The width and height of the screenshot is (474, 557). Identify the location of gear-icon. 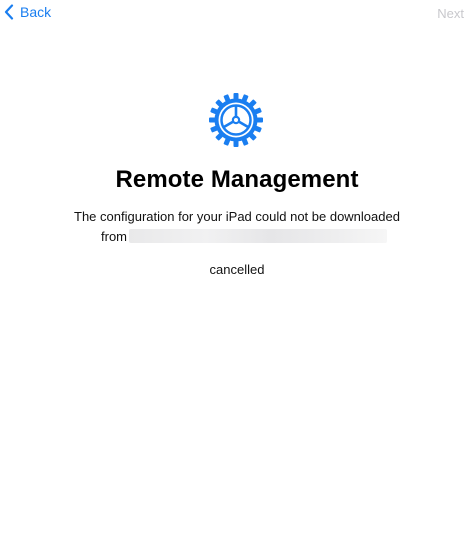
(236, 120).